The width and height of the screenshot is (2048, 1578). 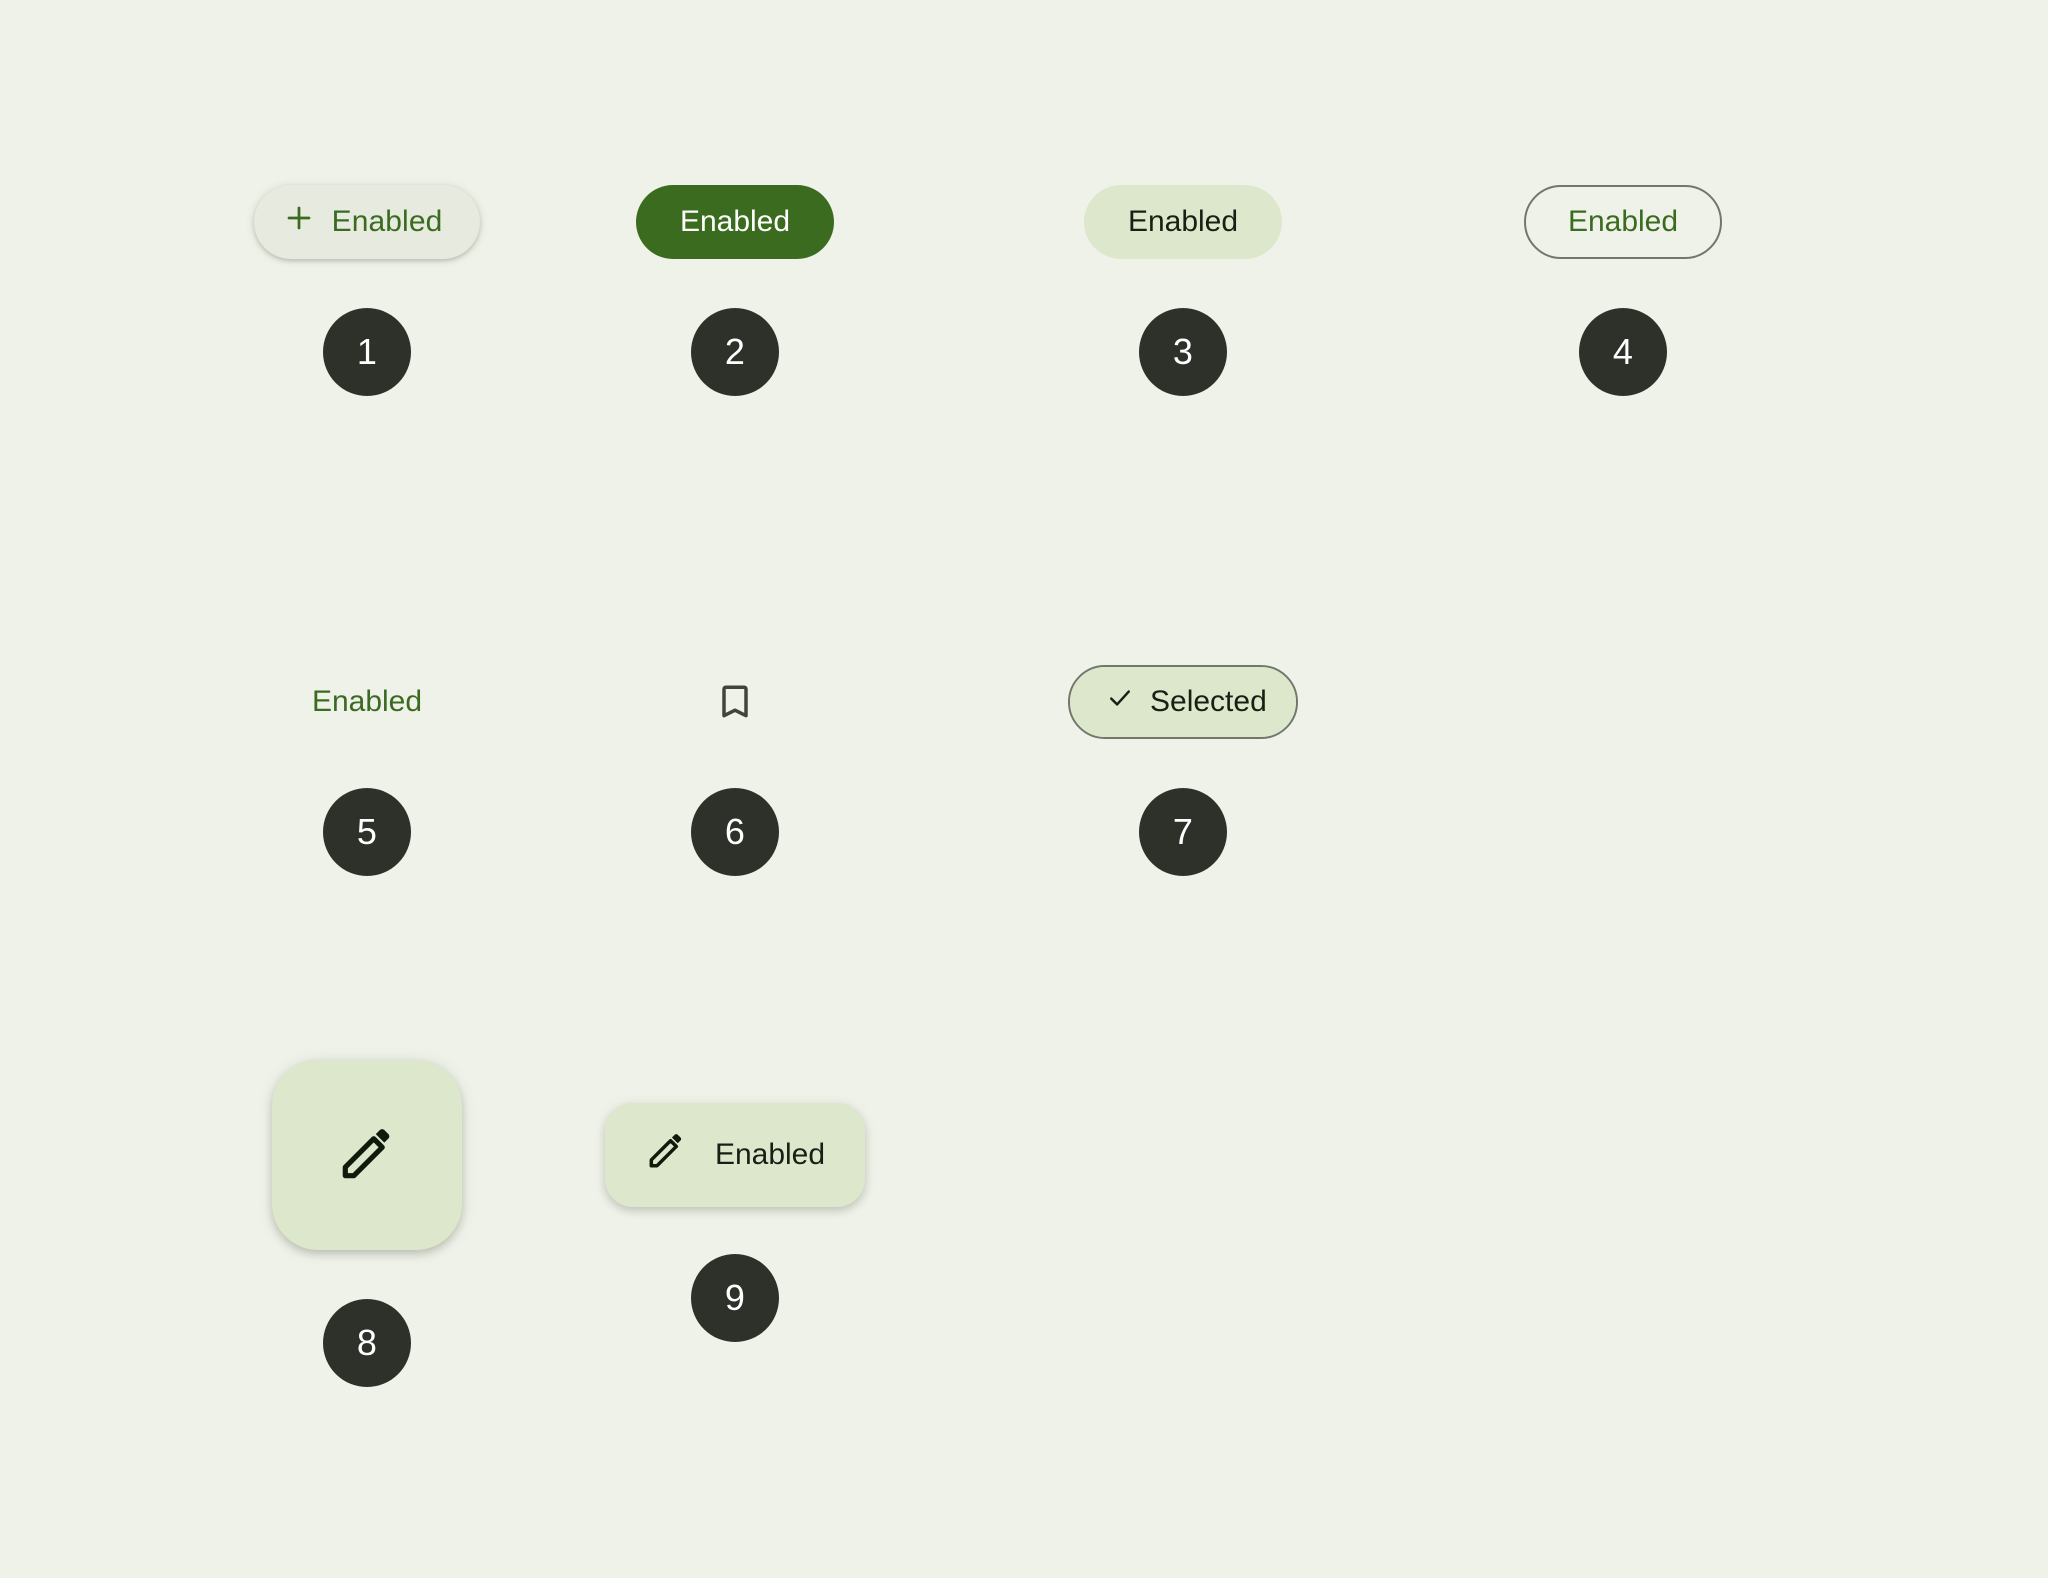 I want to click on icon-button, so click(x=735, y=702).